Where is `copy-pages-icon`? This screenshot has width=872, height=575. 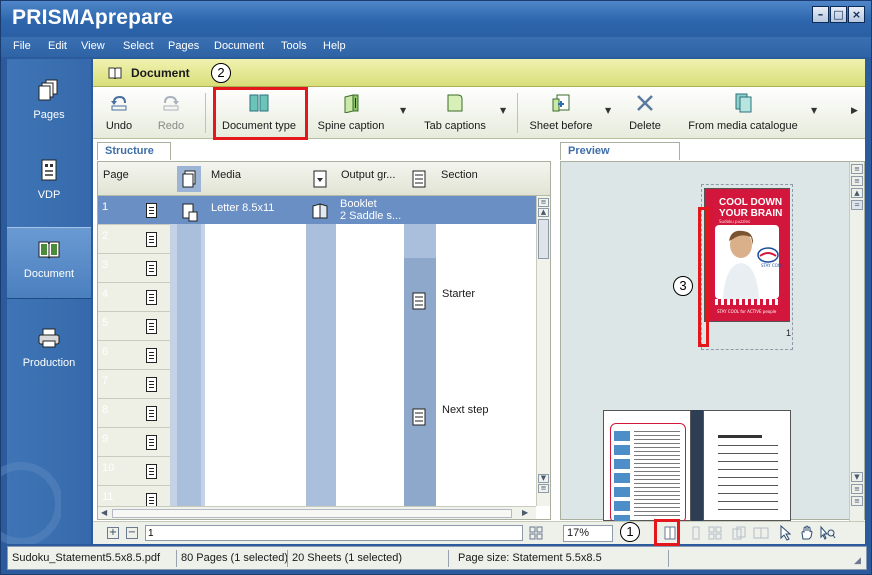 copy-pages-icon is located at coordinates (739, 533).